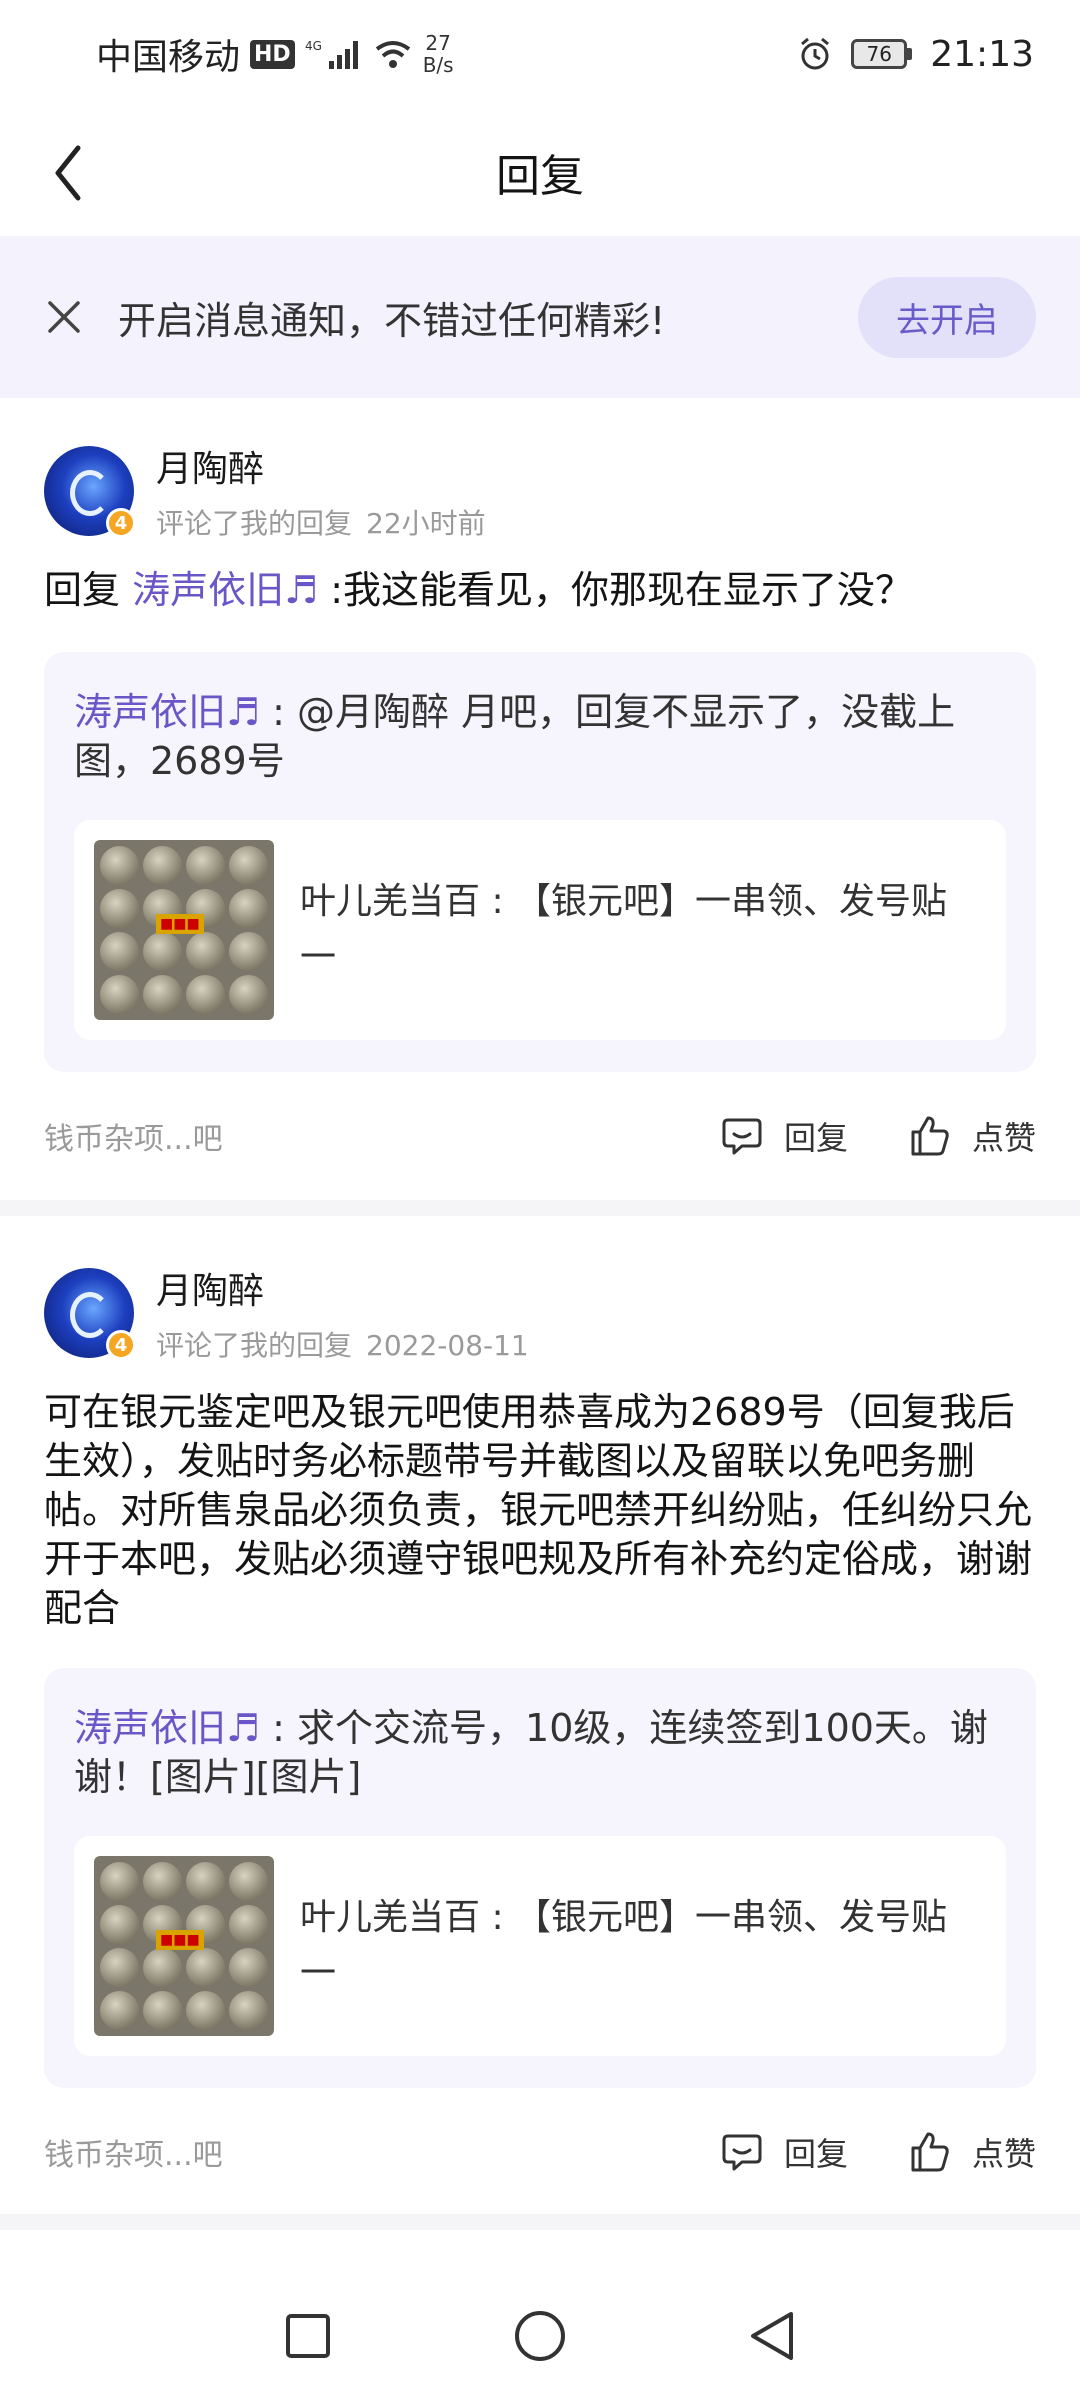  I want to click on activity-line: 评论了我的回复 2022-08-11, so click(342, 1344).